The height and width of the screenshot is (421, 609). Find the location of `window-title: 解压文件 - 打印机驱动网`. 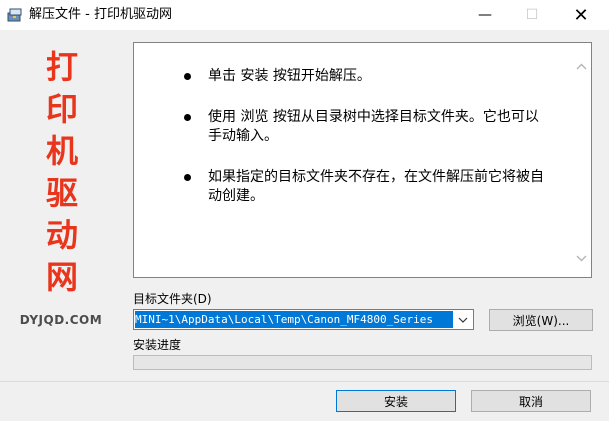

window-title: 解压文件 - 打印机驱动网 is located at coordinates (100, 14).